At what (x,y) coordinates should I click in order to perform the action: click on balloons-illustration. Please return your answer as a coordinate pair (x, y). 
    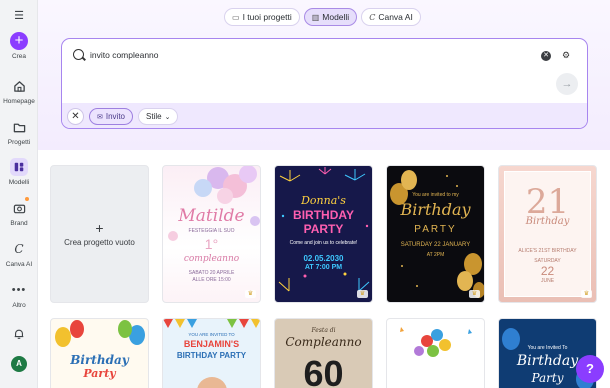
    Looking at the image, I should click on (436, 342).